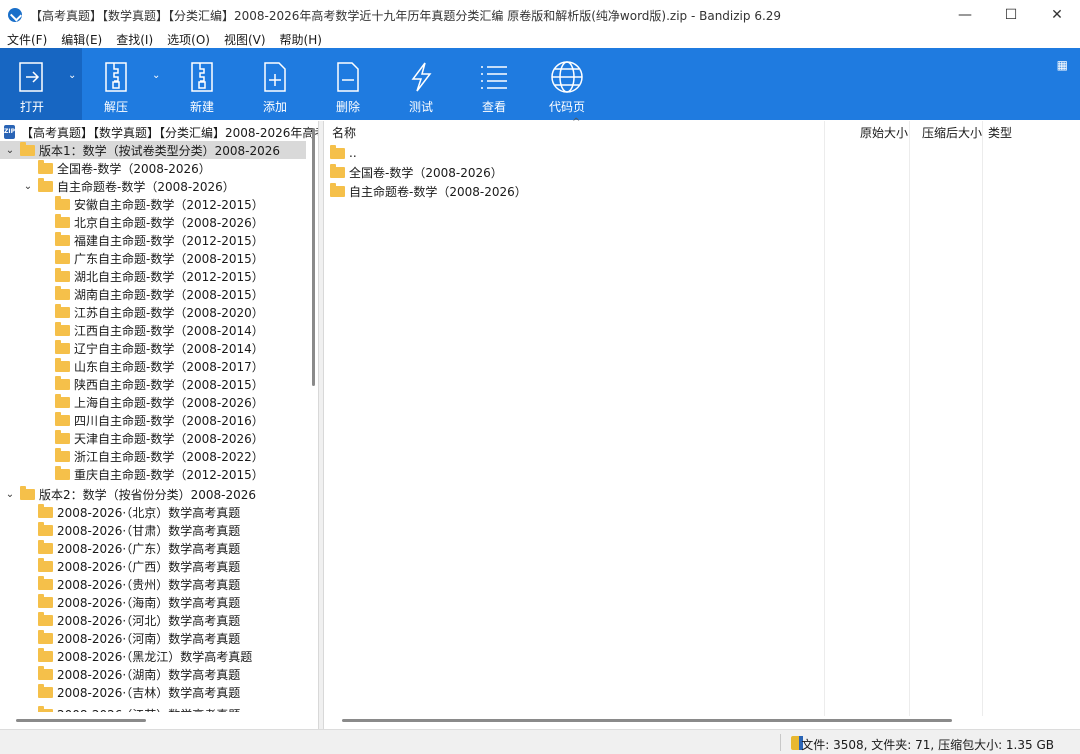 This screenshot has height=754, width=1080. What do you see at coordinates (202, 77) in the screenshot?
I see `new-archive-icon` at bounding box center [202, 77].